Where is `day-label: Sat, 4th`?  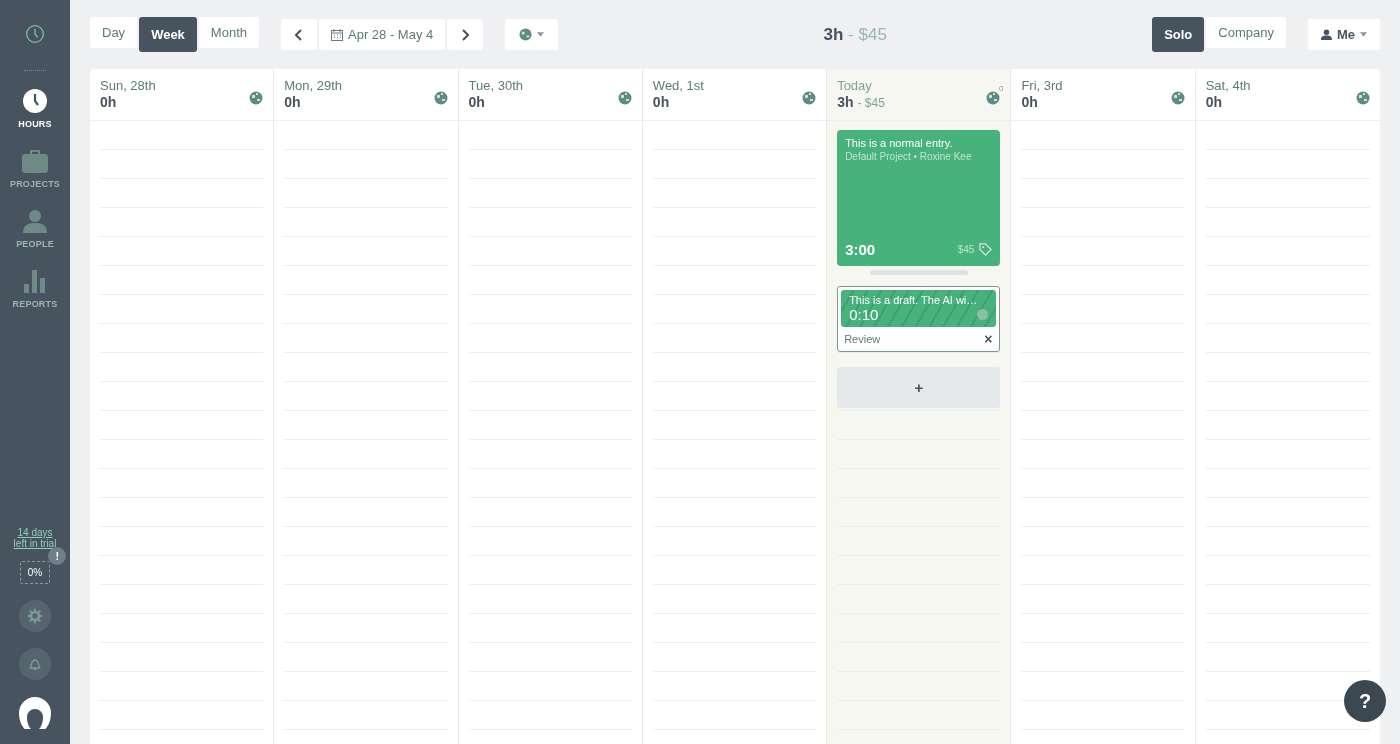
day-label: Sat, 4th is located at coordinates (1228, 85).